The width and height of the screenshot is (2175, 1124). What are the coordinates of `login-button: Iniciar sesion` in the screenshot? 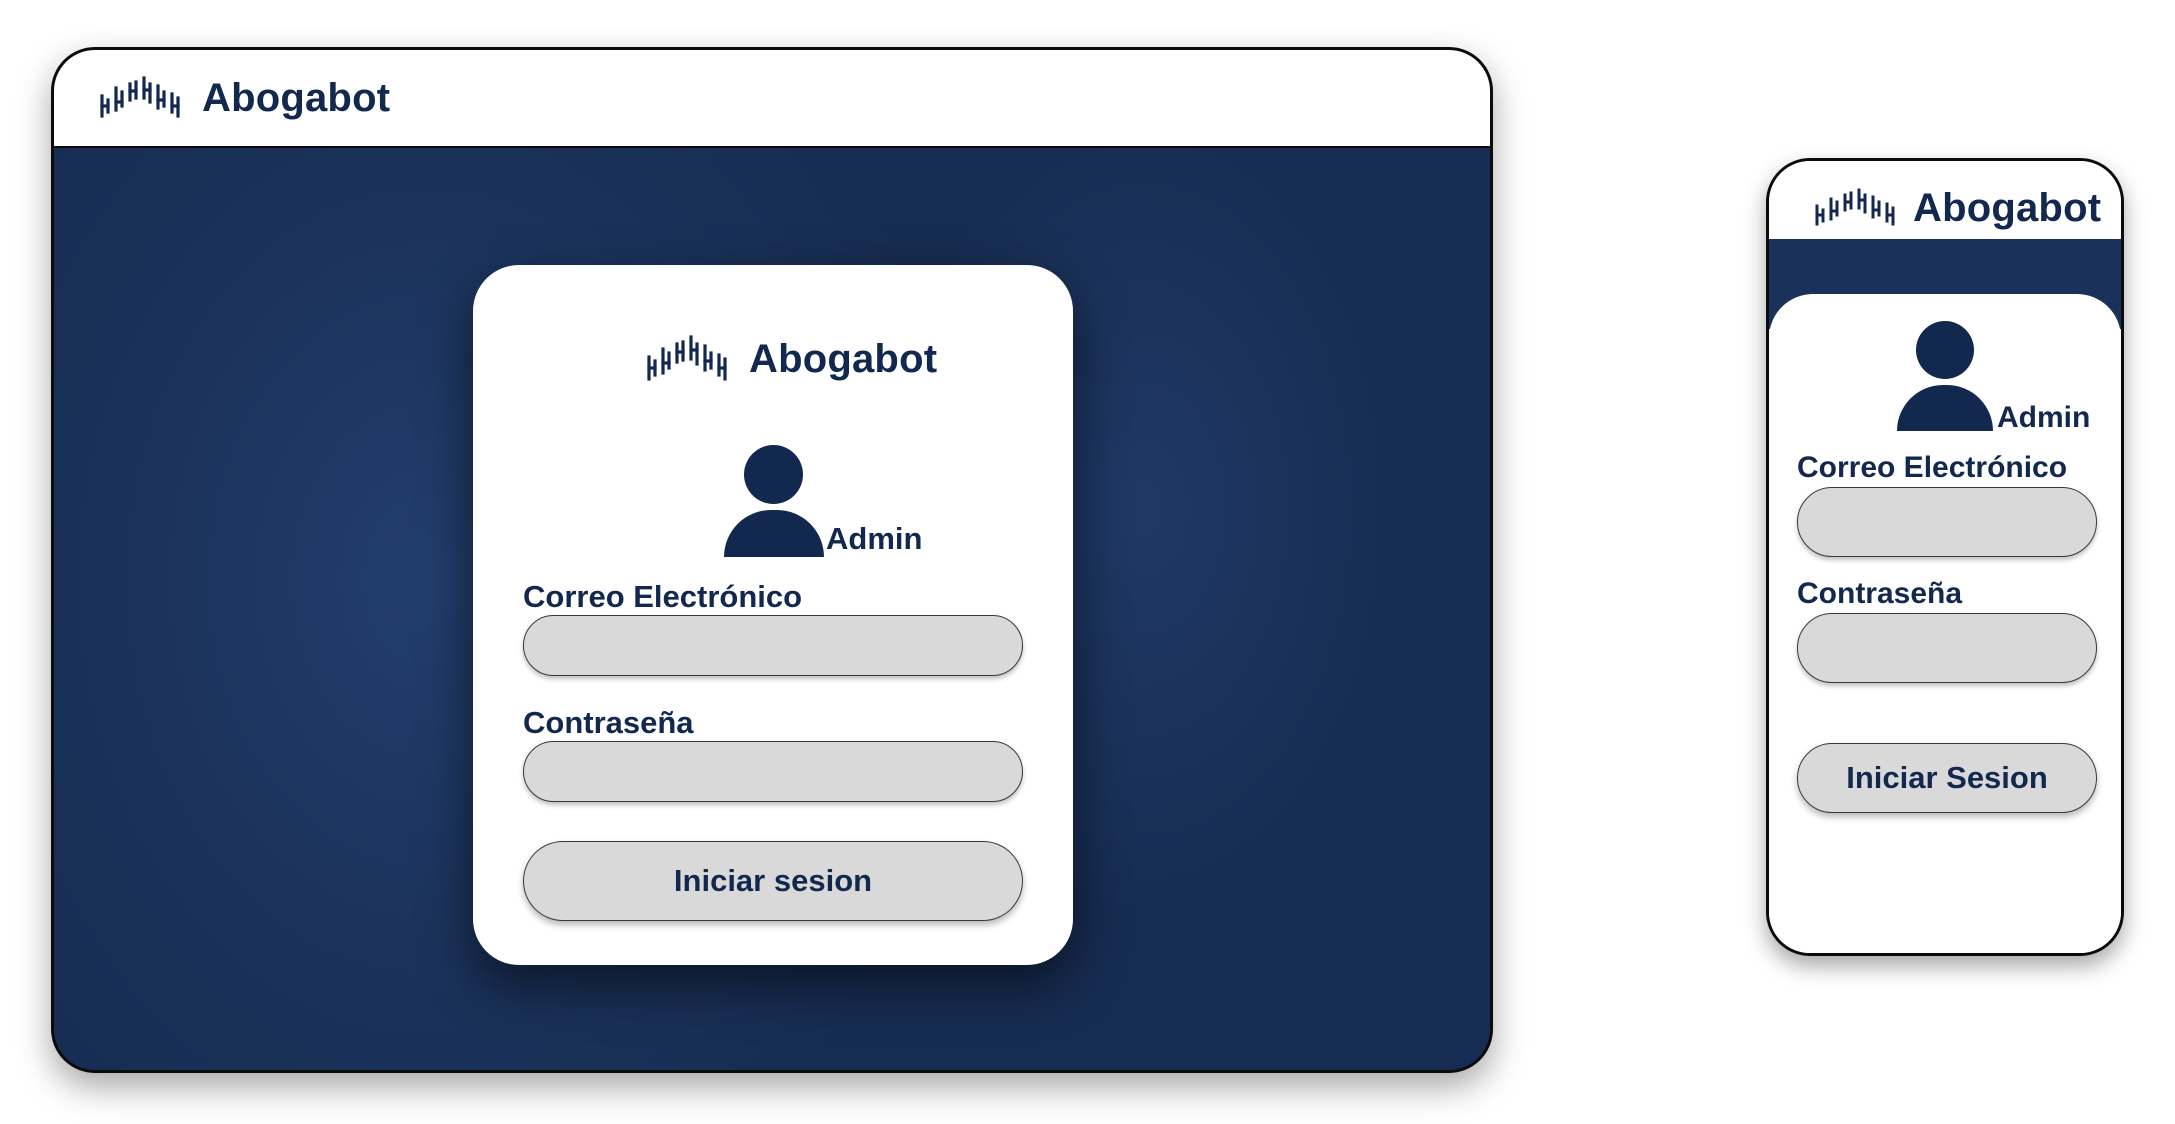 It's located at (773, 881).